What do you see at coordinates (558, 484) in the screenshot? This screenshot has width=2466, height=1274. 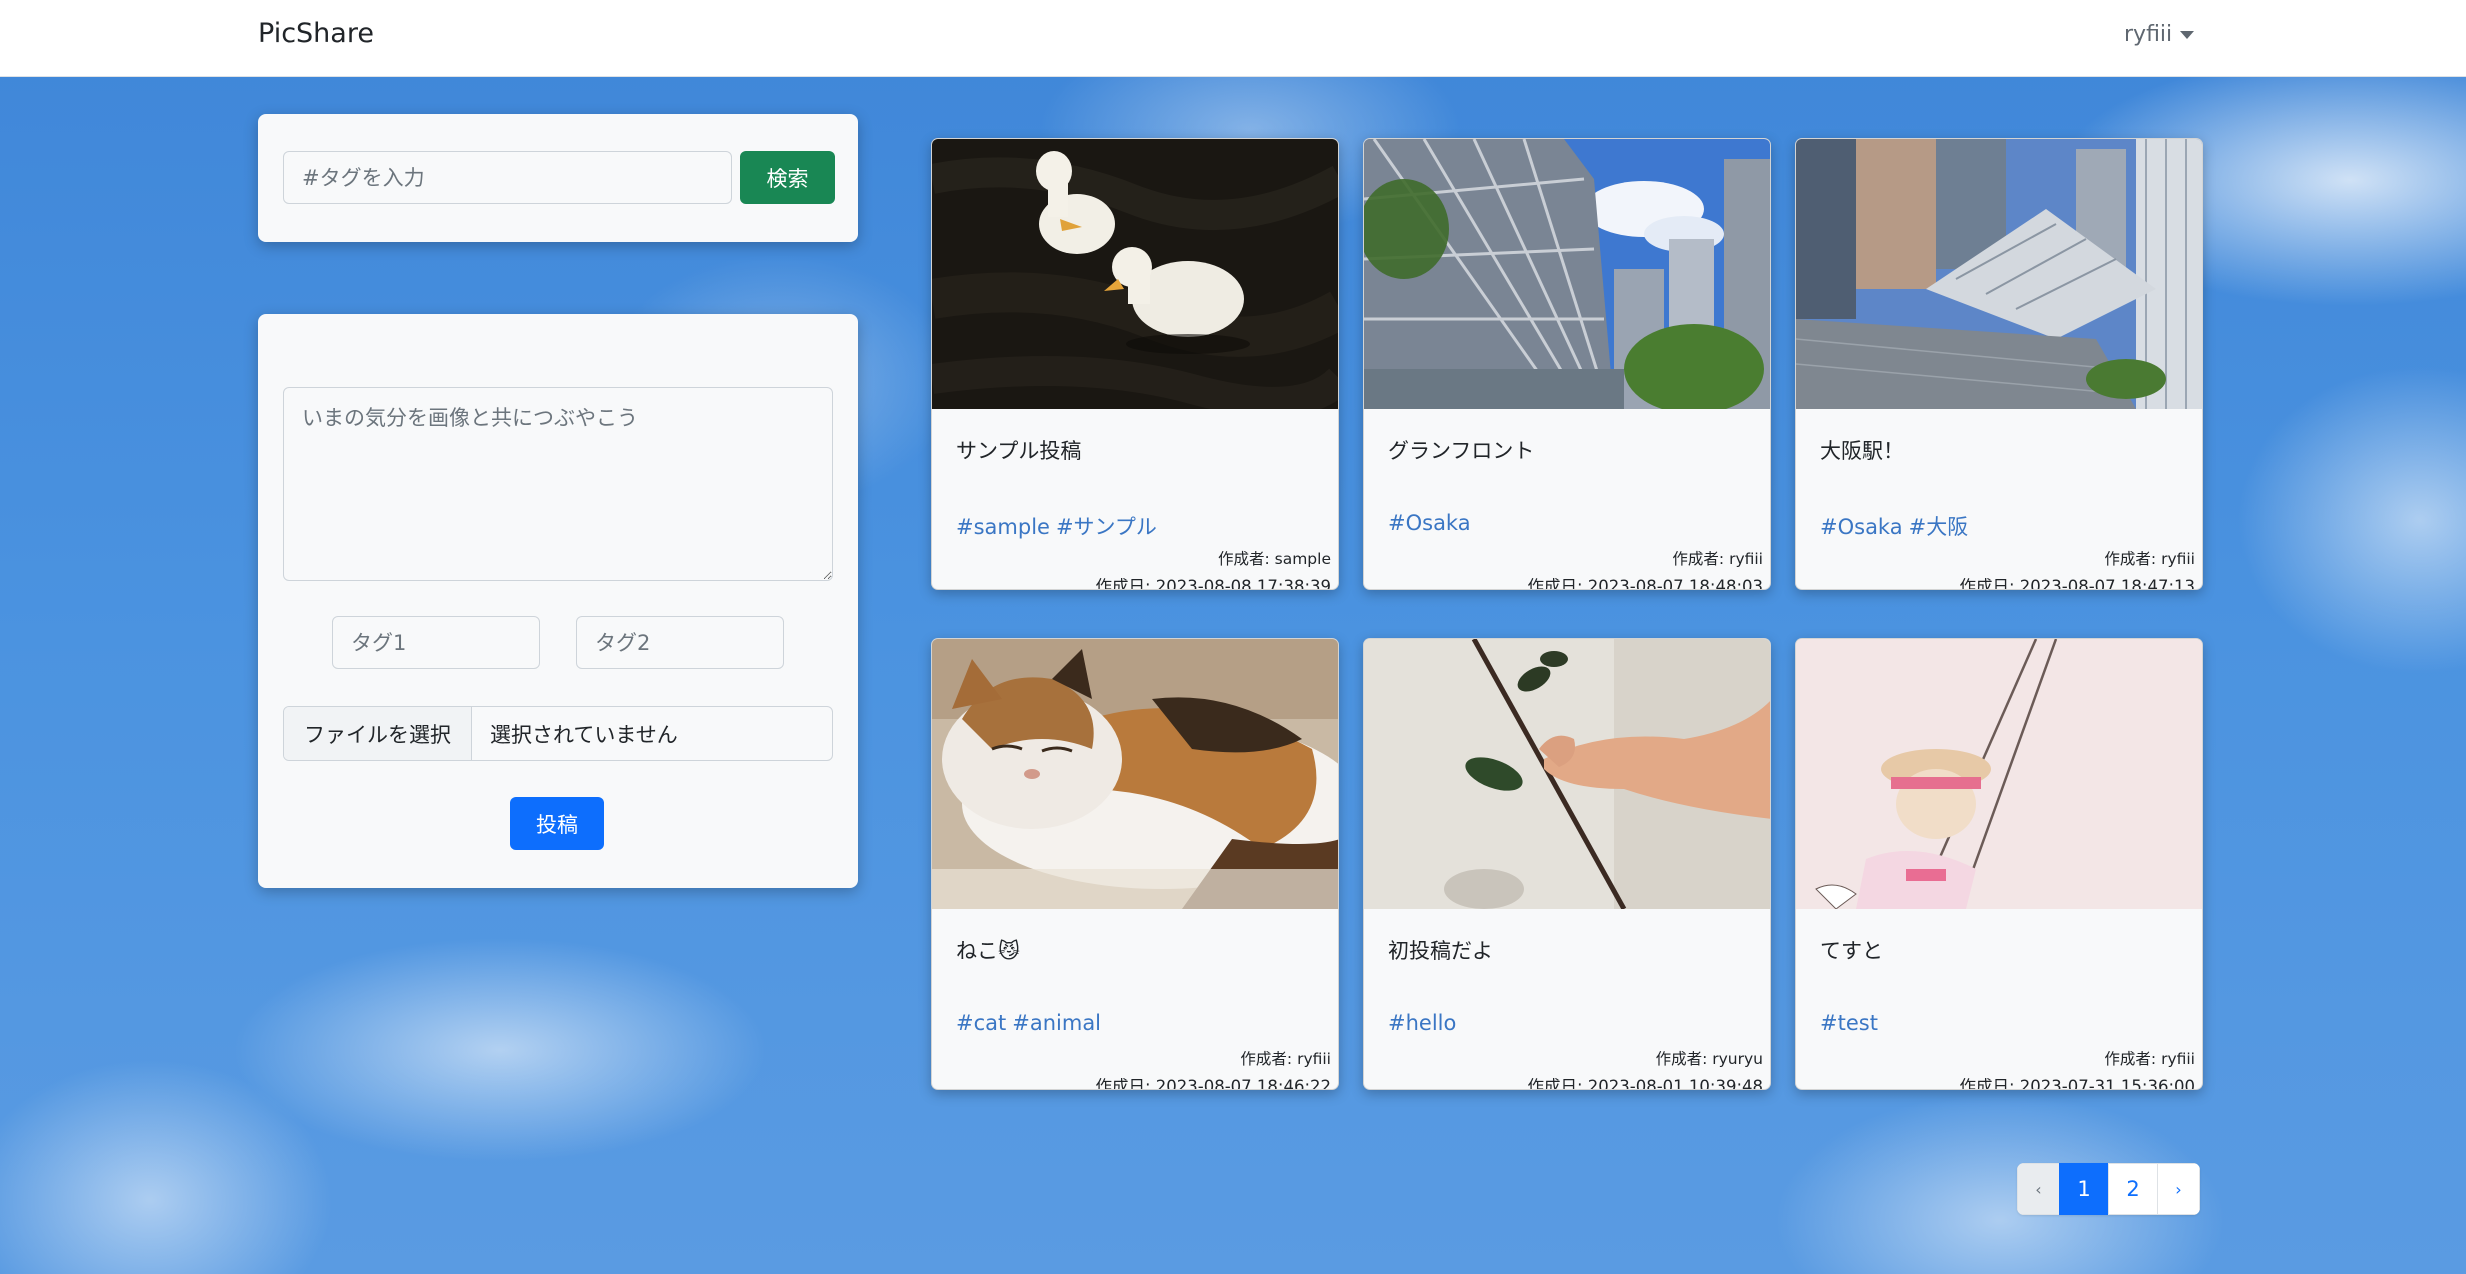 I see `post-text-input` at bounding box center [558, 484].